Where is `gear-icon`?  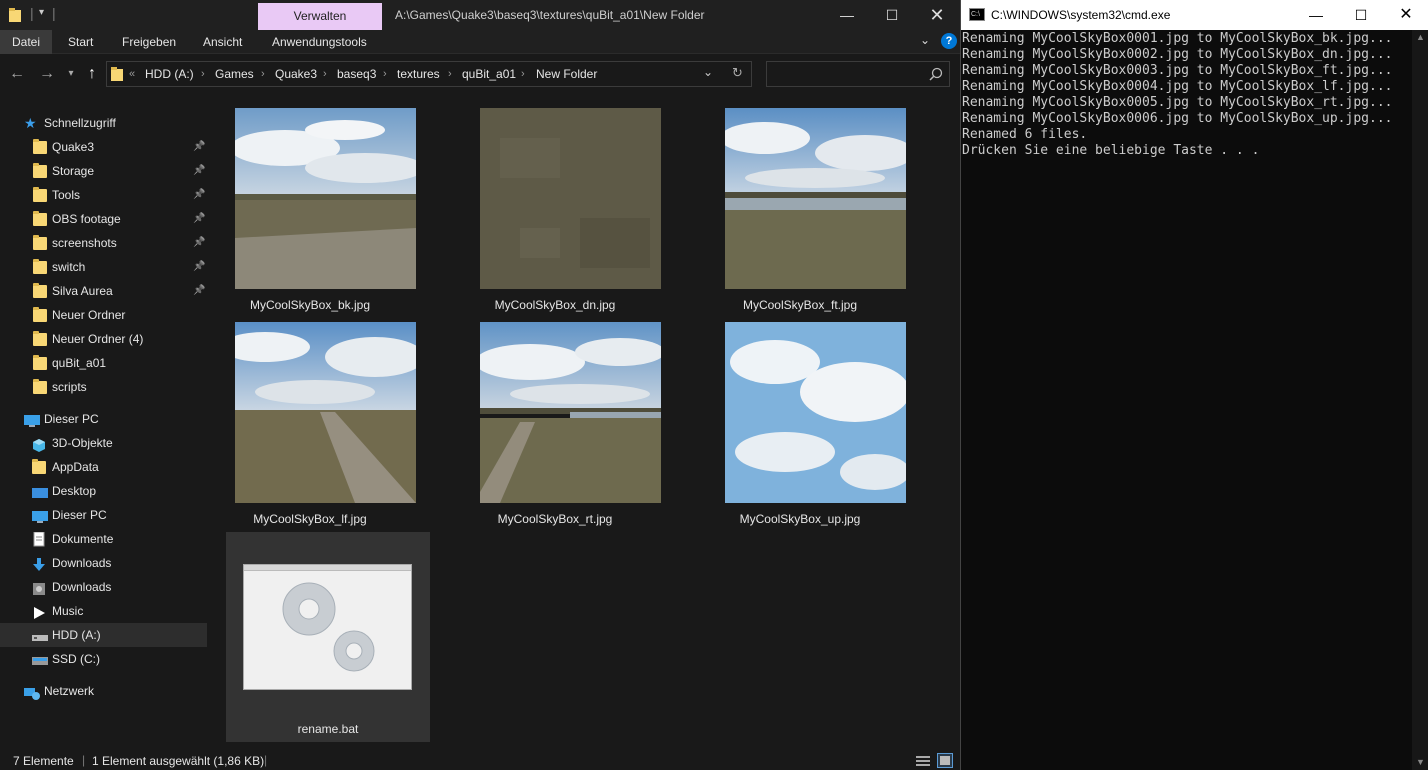 gear-icon is located at coordinates (328, 627).